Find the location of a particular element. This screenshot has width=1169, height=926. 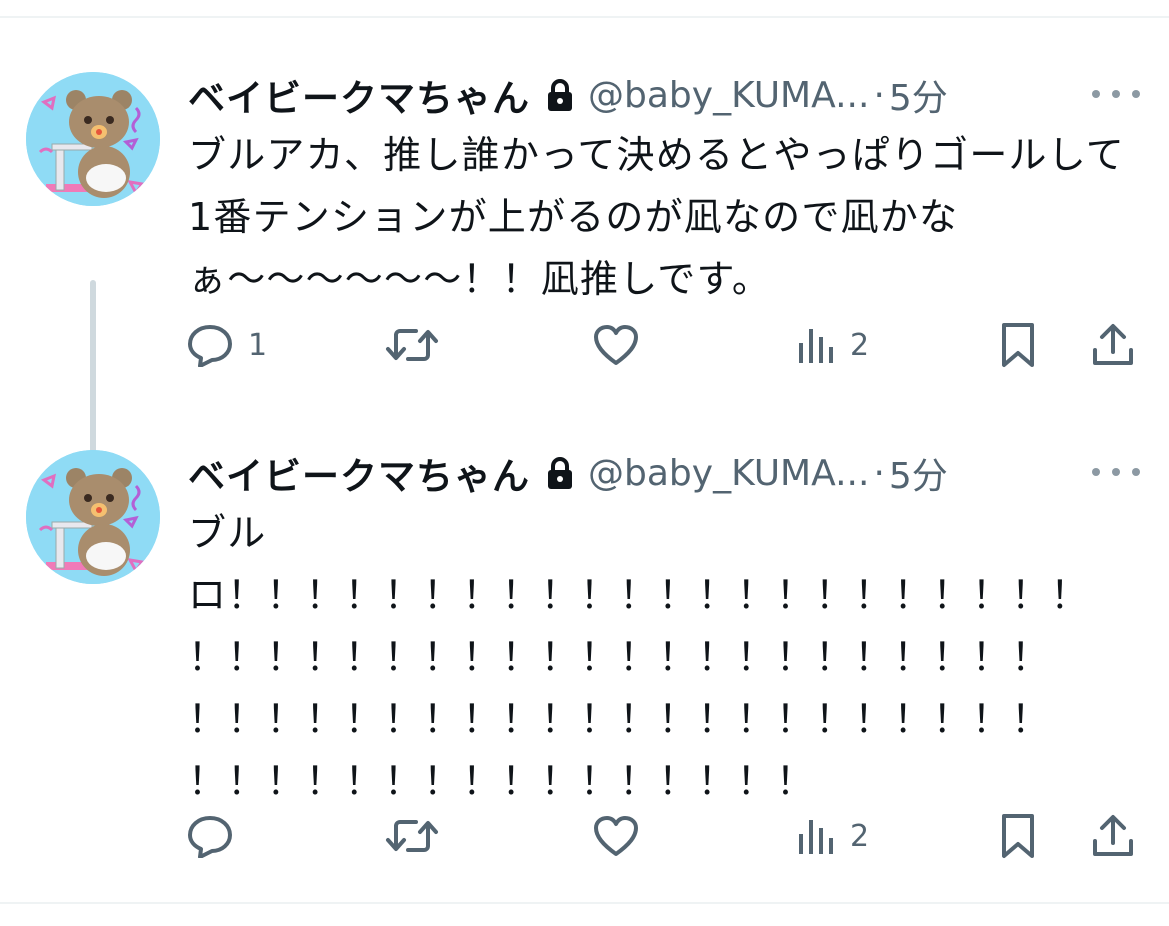

reply-button is located at coordinates (217, 836).